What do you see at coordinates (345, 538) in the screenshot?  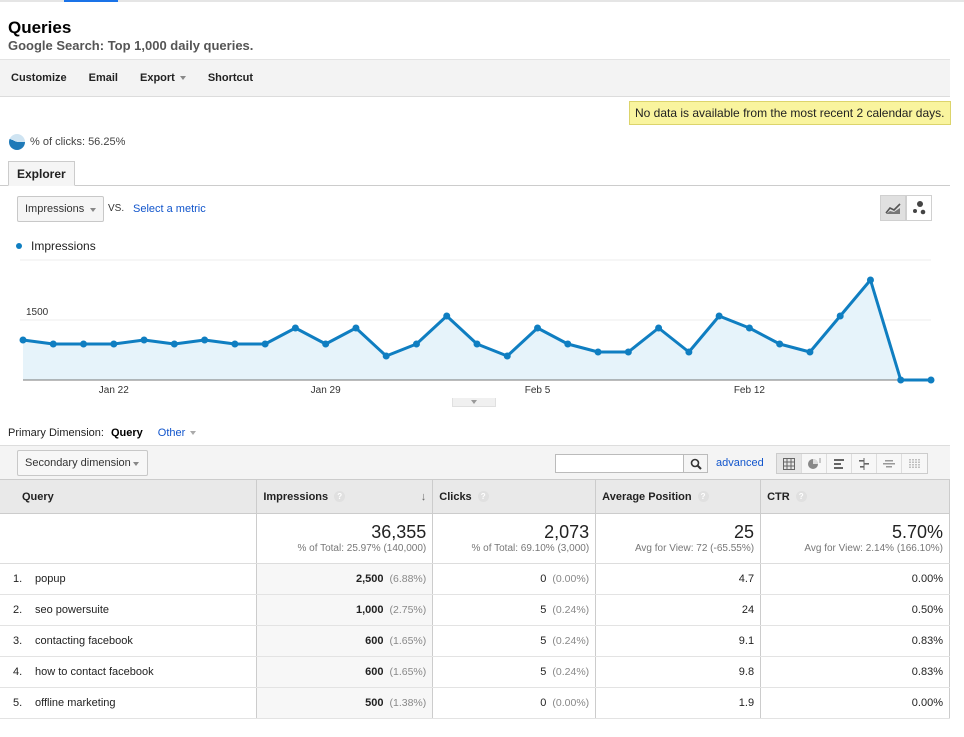 I see `summary-impressions: 36,355% of Total: 25.97% (140,000)` at bounding box center [345, 538].